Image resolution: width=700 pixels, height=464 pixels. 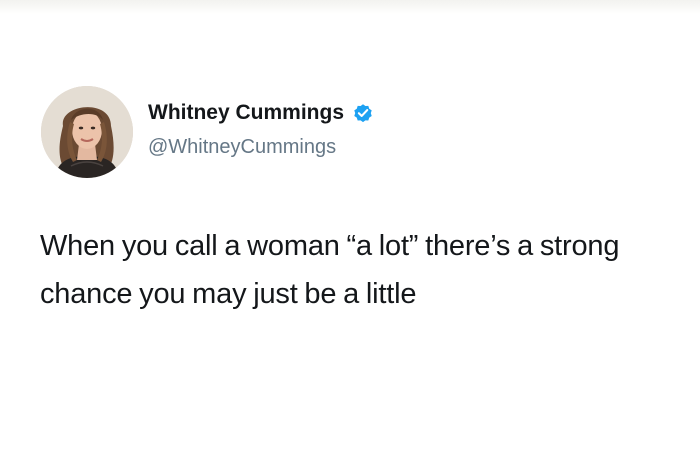 What do you see at coordinates (242, 147) in the screenshot?
I see `user-handle: @WhitneyCummings` at bounding box center [242, 147].